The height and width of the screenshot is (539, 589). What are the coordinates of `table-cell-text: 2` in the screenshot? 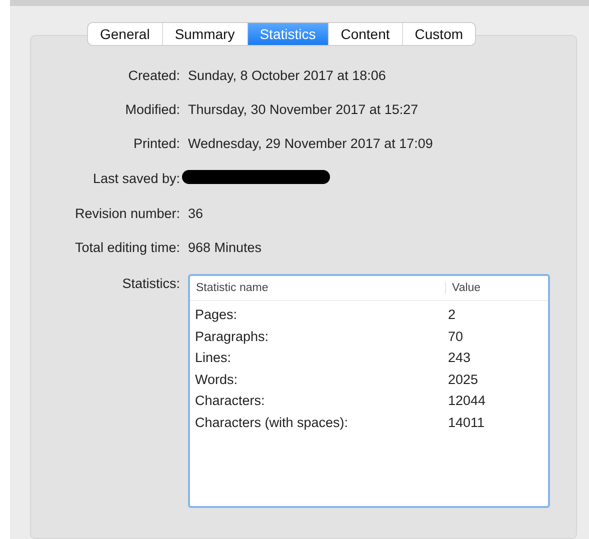 It's located at (452, 314).